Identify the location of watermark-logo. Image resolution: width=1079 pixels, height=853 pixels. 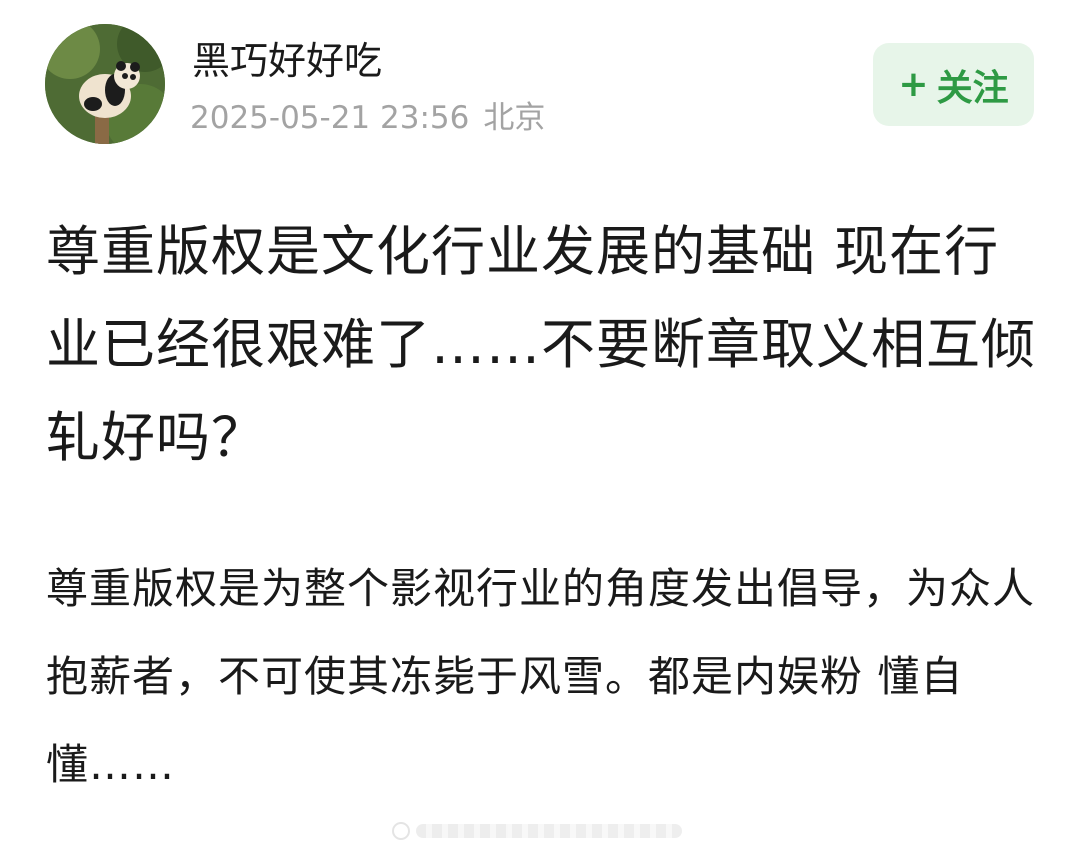
(537, 831).